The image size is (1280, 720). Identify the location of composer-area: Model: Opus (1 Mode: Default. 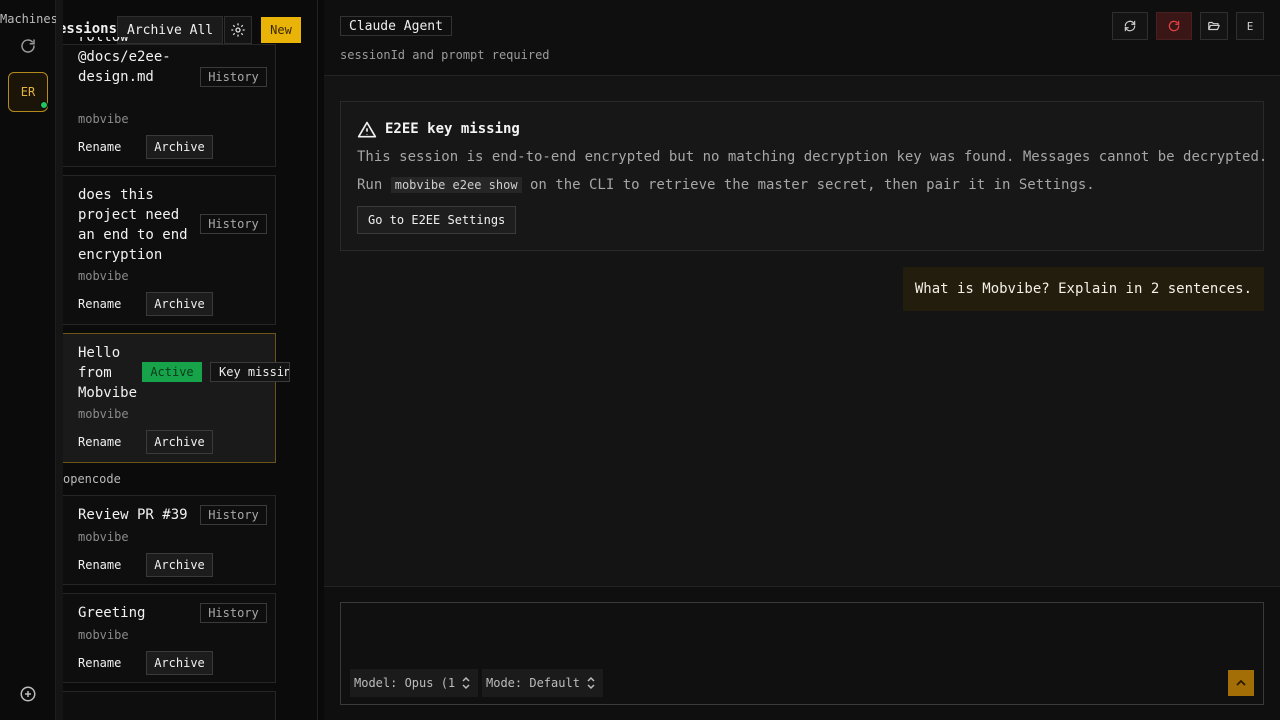
(802, 653).